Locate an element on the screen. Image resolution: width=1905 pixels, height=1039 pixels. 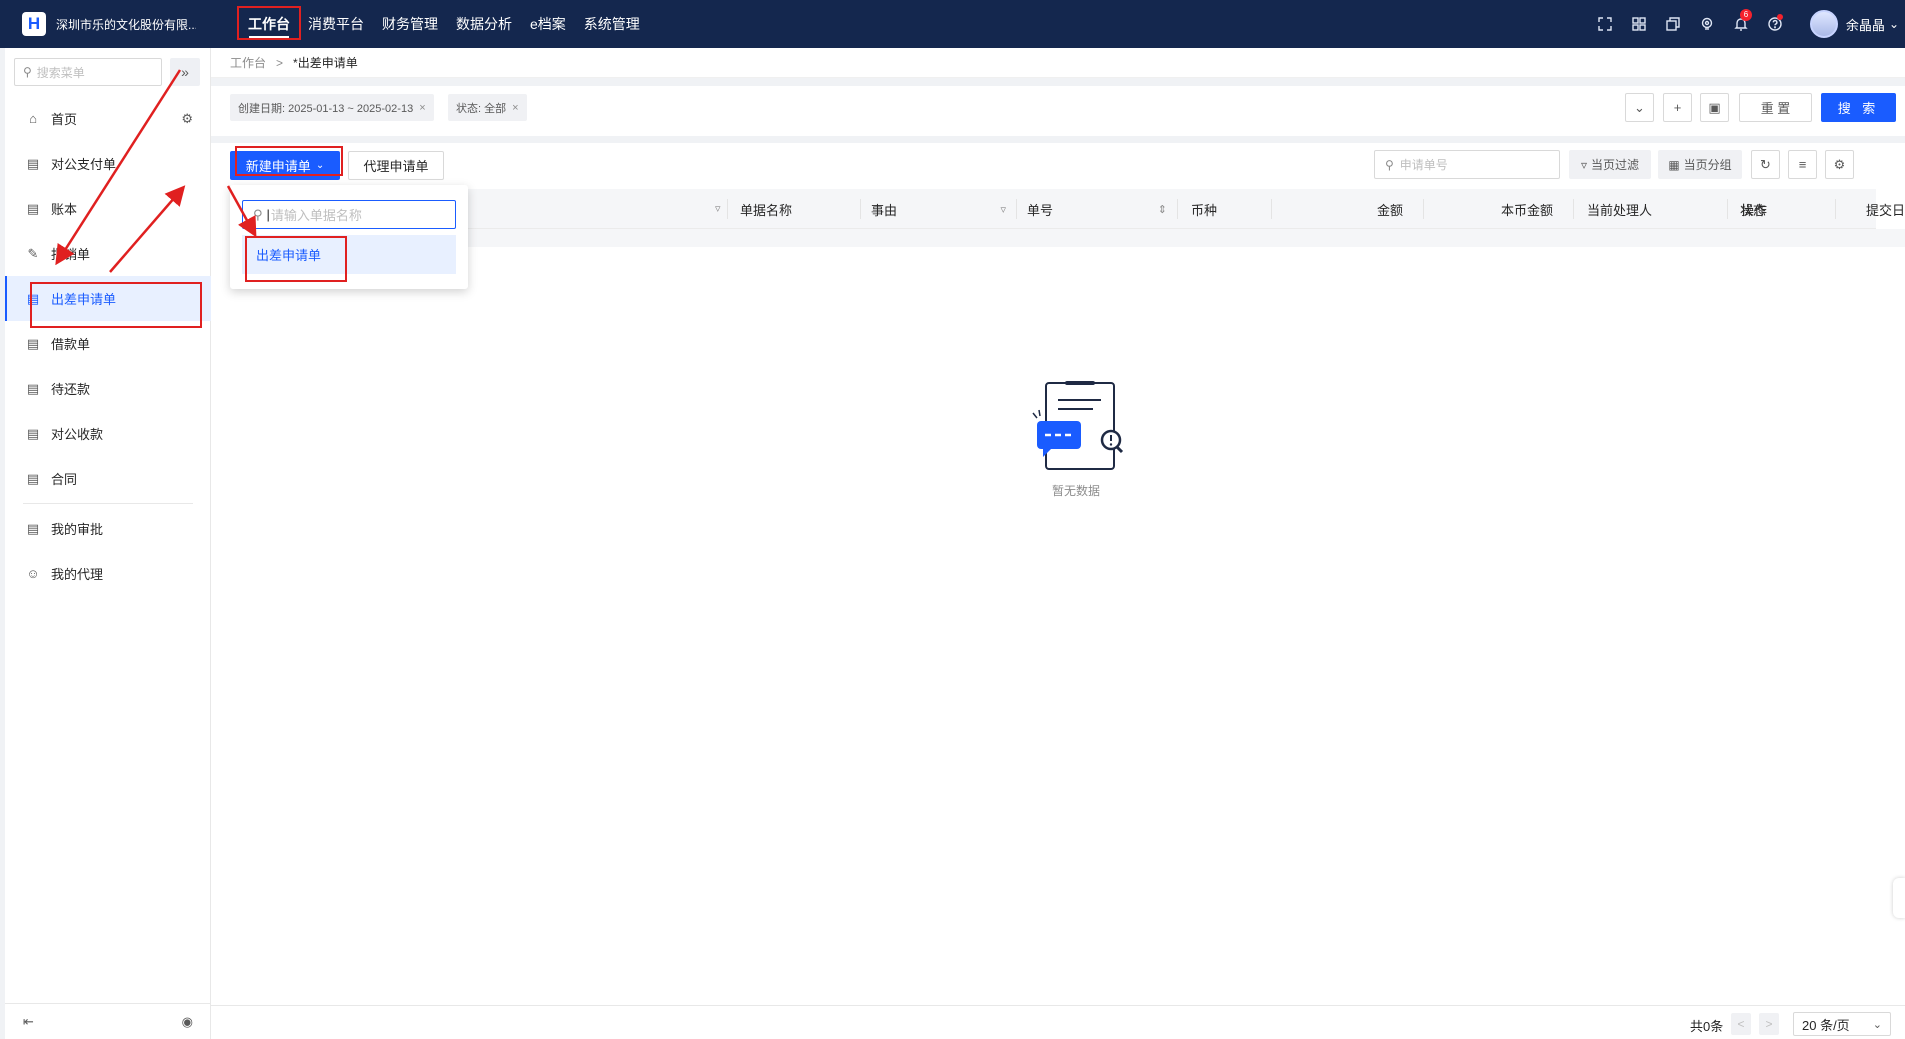
refresh-button: ↻ is located at coordinates (1765, 164).